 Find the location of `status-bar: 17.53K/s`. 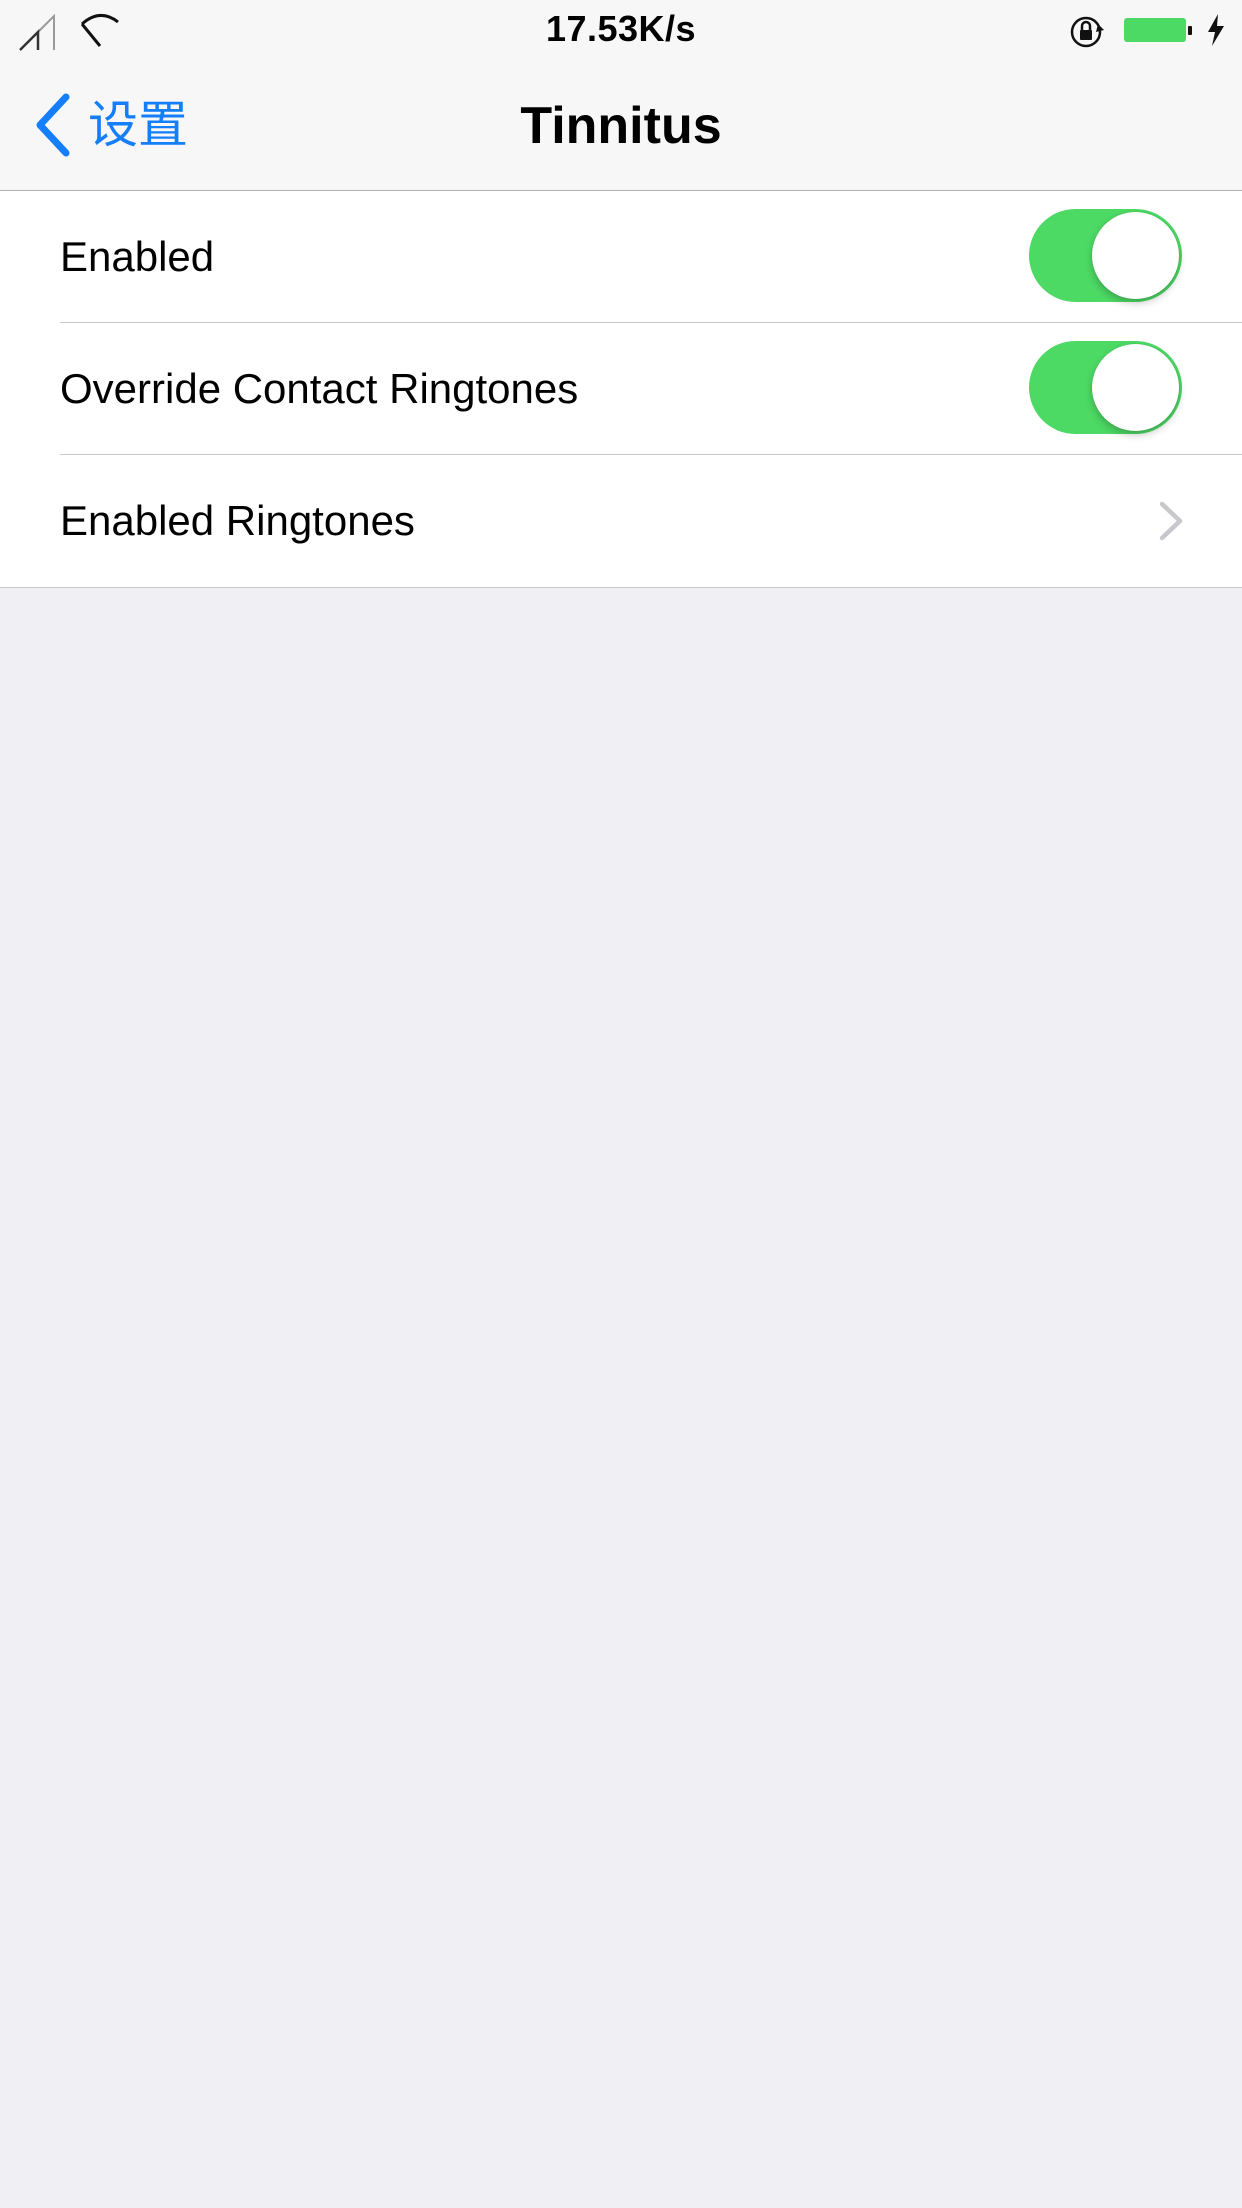

status-bar: 17.53K/s is located at coordinates (621, 30).